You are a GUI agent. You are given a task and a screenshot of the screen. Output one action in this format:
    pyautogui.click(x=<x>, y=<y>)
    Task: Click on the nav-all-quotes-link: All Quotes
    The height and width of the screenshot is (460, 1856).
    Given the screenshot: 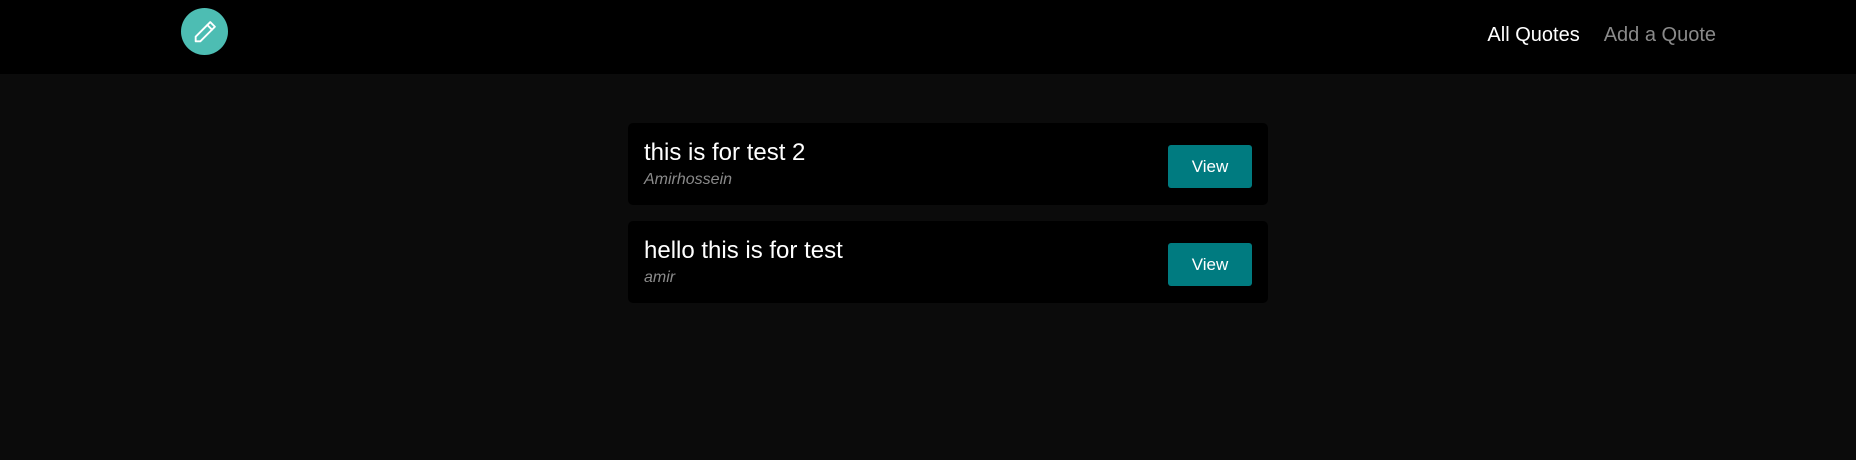 What is the action you would take?
    pyautogui.click(x=1533, y=35)
    